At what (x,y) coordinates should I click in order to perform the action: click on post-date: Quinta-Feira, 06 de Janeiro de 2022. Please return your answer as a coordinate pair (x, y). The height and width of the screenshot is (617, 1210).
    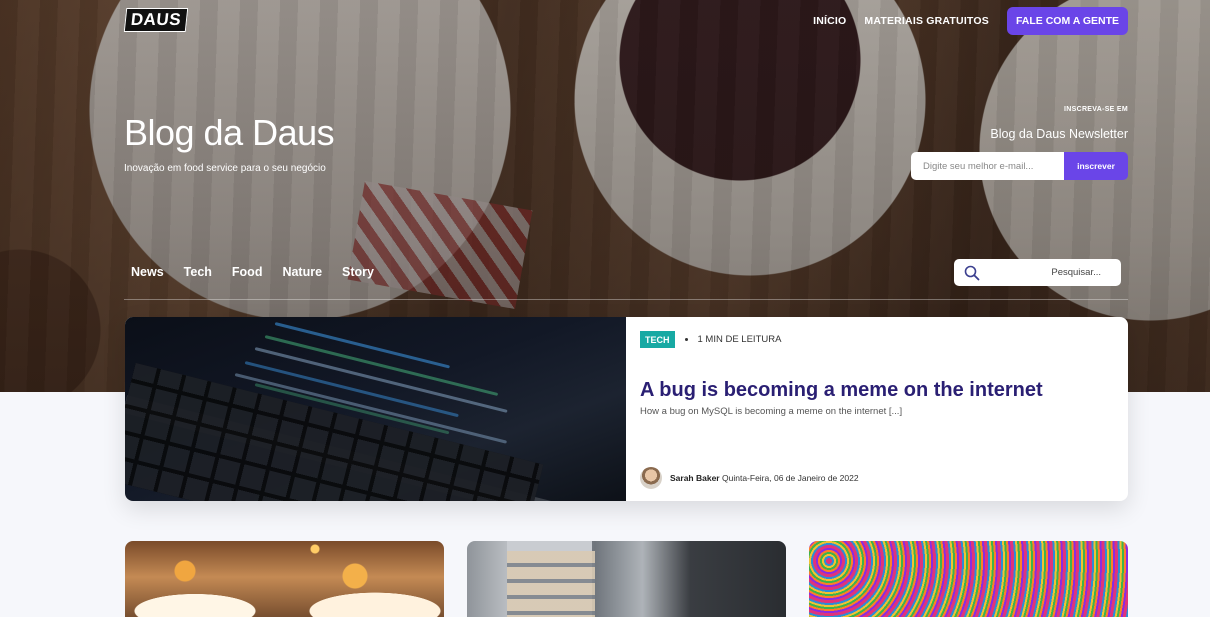
    Looking at the image, I should click on (790, 478).